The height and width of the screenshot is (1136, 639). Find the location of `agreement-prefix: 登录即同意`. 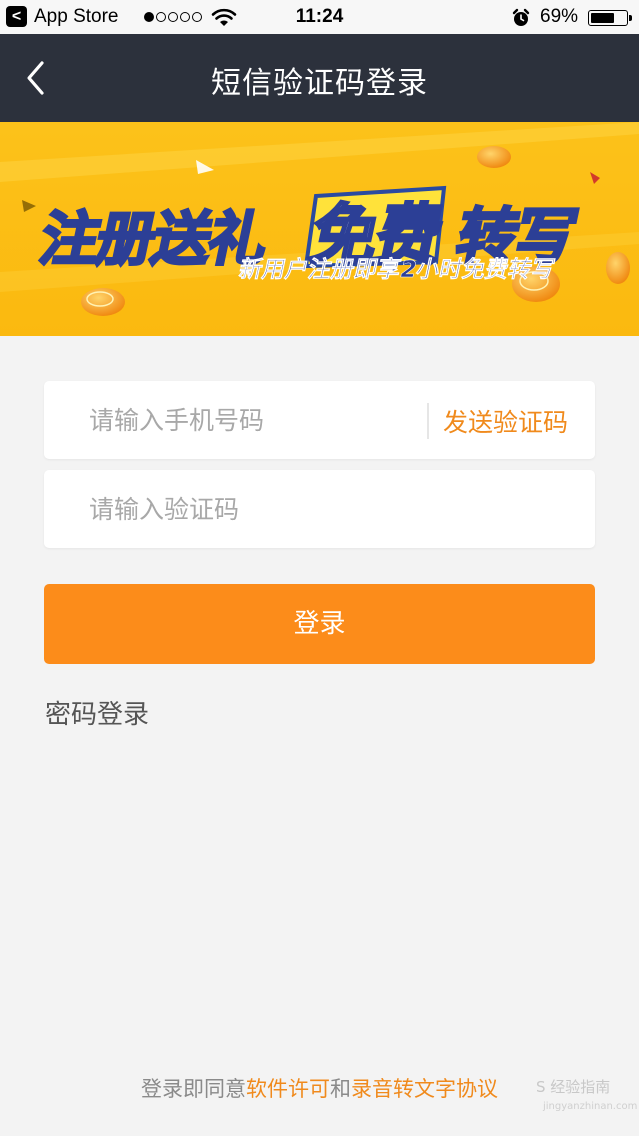

agreement-prefix: 登录即同意 is located at coordinates (193, 1089).